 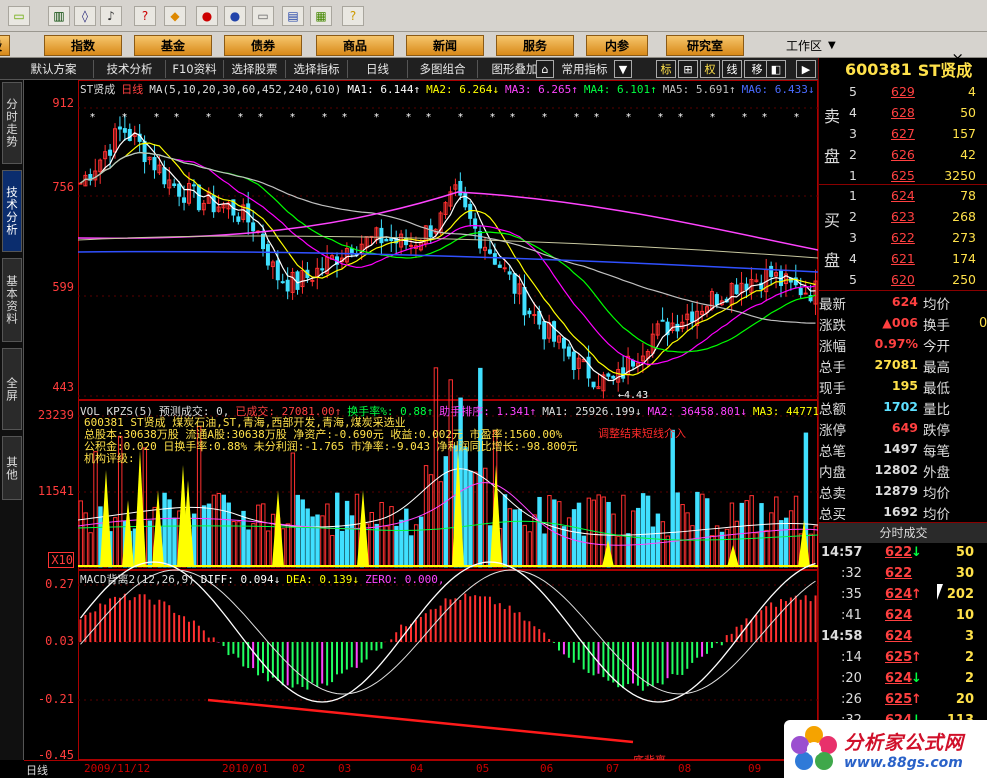 What do you see at coordinates (173, 45) in the screenshot?
I see `menu-2: 基金` at bounding box center [173, 45].